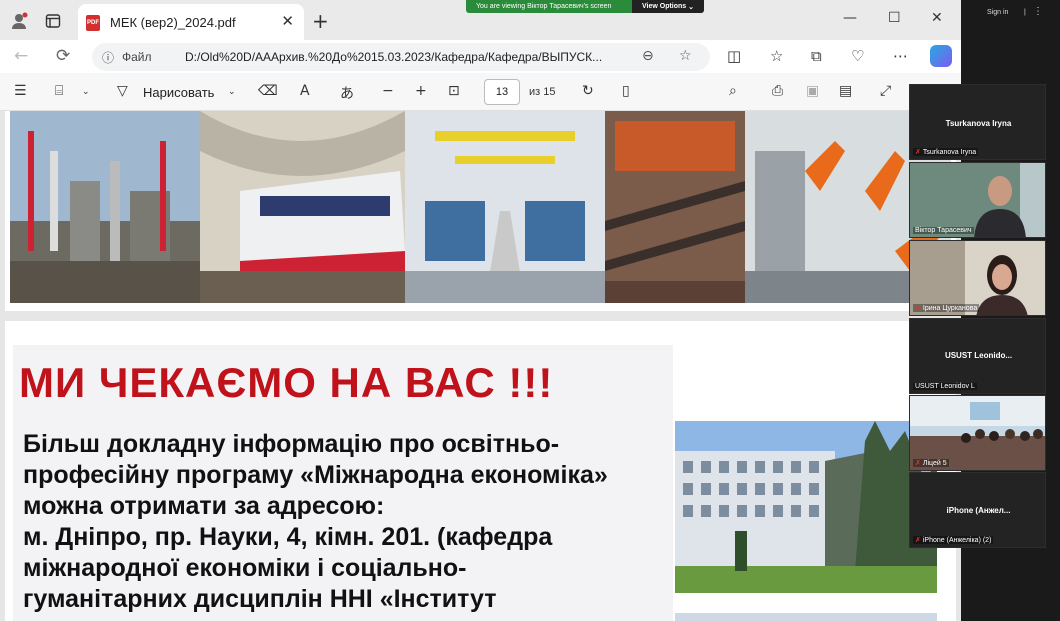 The height and width of the screenshot is (621, 1060). Describe the element at coordinates (86, 92) in the screenshot. I see `highlight-dropdown-icon: ⌄` at that location.